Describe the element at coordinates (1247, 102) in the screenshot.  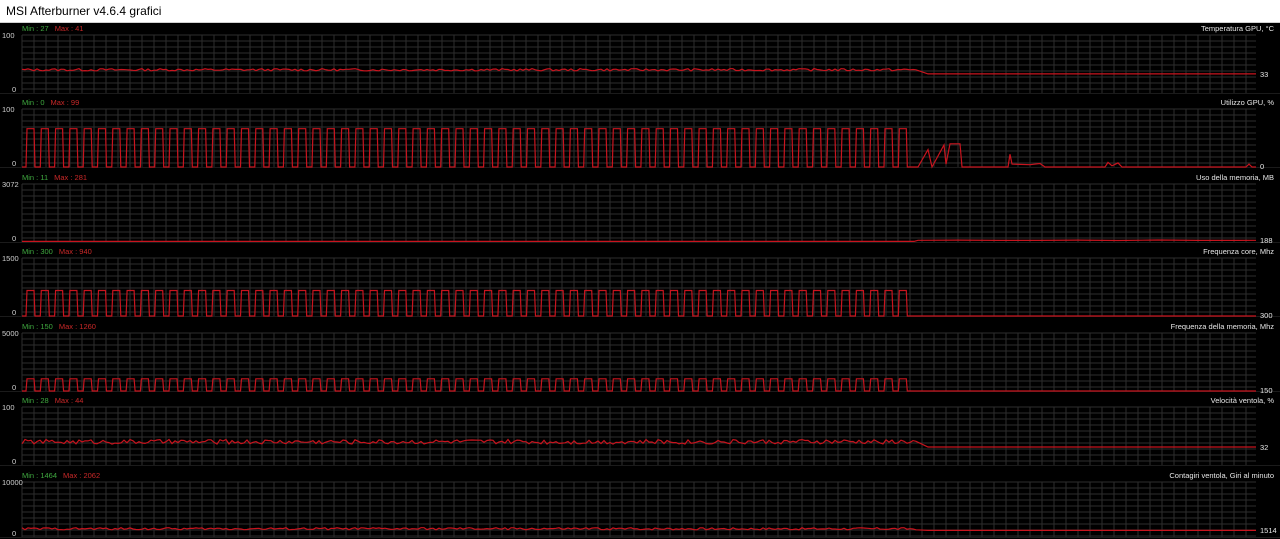
I see `graph-title: Utilizzo GPU, %` at that location.